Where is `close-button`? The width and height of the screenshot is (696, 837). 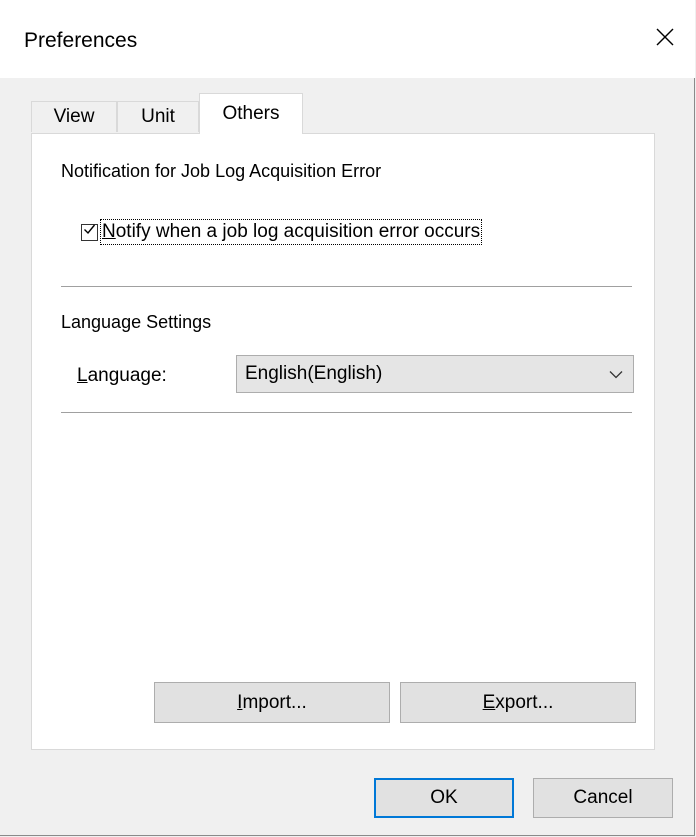 close-button is located at coordinates (665, 39).